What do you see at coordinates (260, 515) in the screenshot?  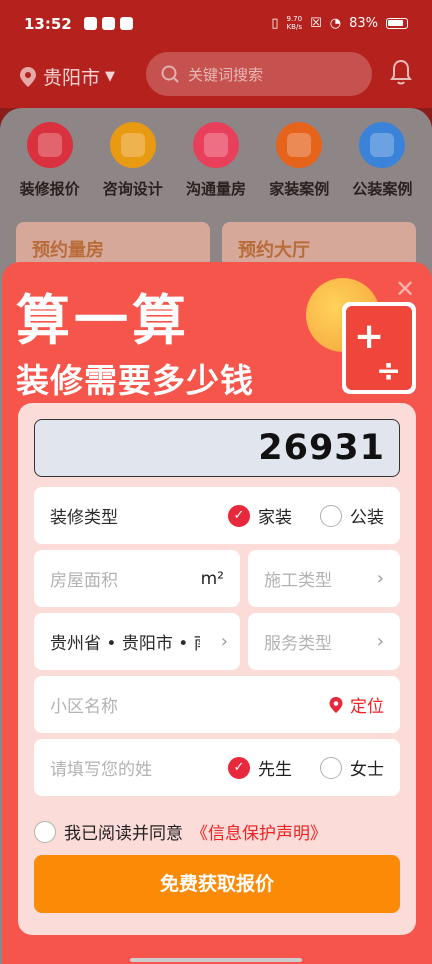 I see `option-home: ✓ 家装` at bounding box center [260, 515].